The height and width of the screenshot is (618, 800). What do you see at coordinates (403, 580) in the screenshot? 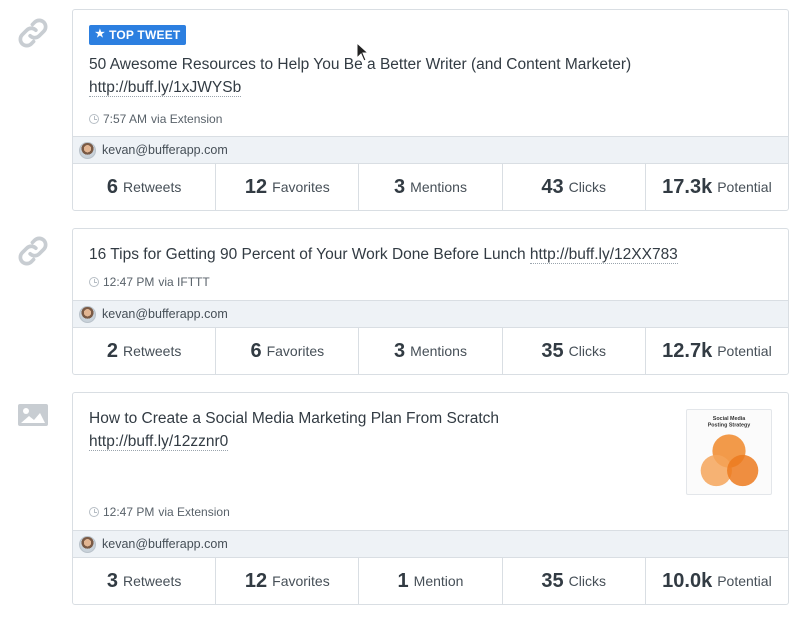
I see `stat-number: 1` at bounding box center [403, 580].